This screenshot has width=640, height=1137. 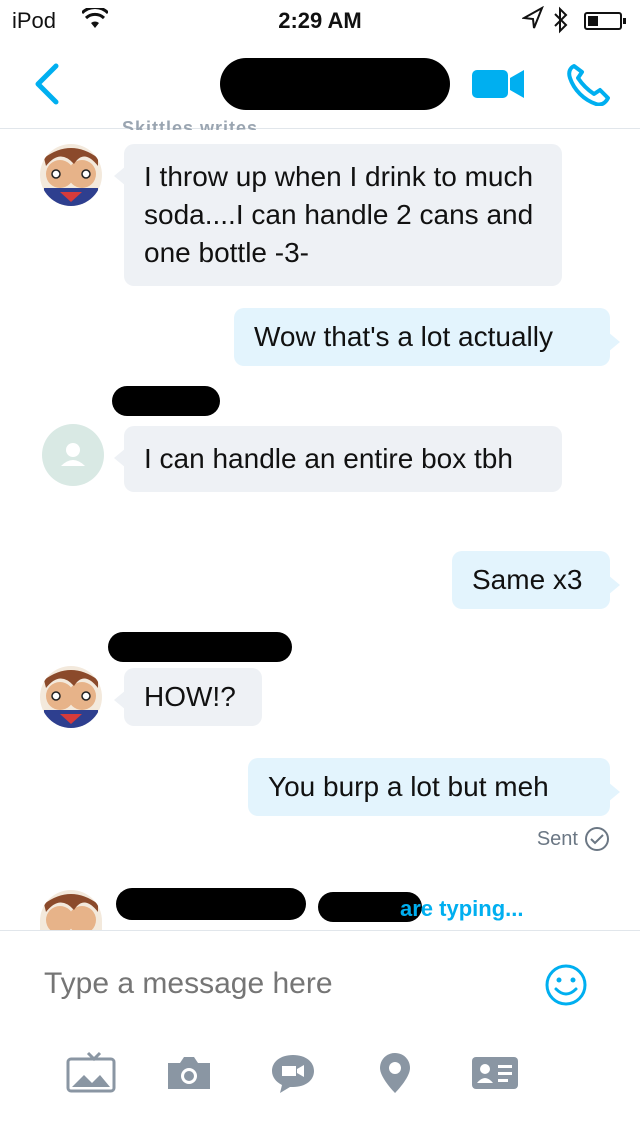 What do you see at coordinates (533, 17) in the screenshot?
I see `location-icon` at bounding box center [533, 17].